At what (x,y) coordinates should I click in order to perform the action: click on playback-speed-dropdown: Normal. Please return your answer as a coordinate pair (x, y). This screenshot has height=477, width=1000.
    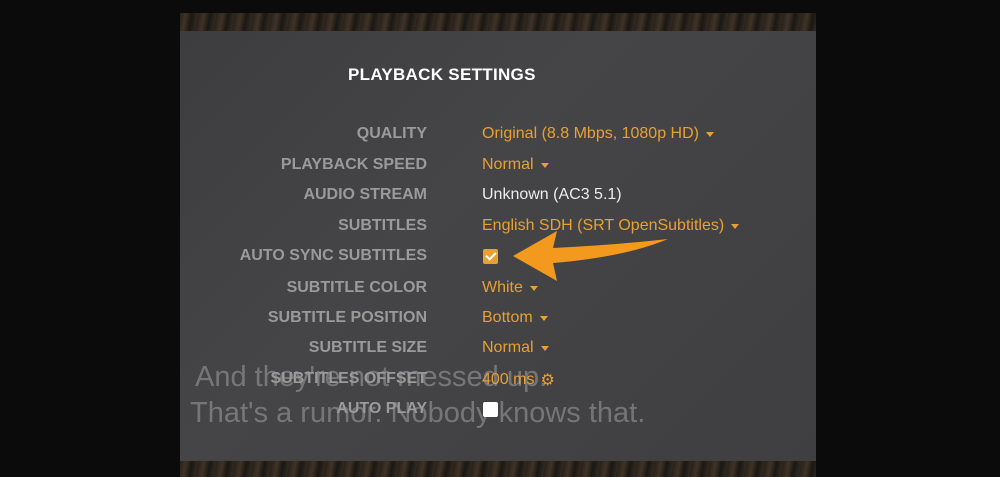
    Looking at the image, I should click on (515, 165).